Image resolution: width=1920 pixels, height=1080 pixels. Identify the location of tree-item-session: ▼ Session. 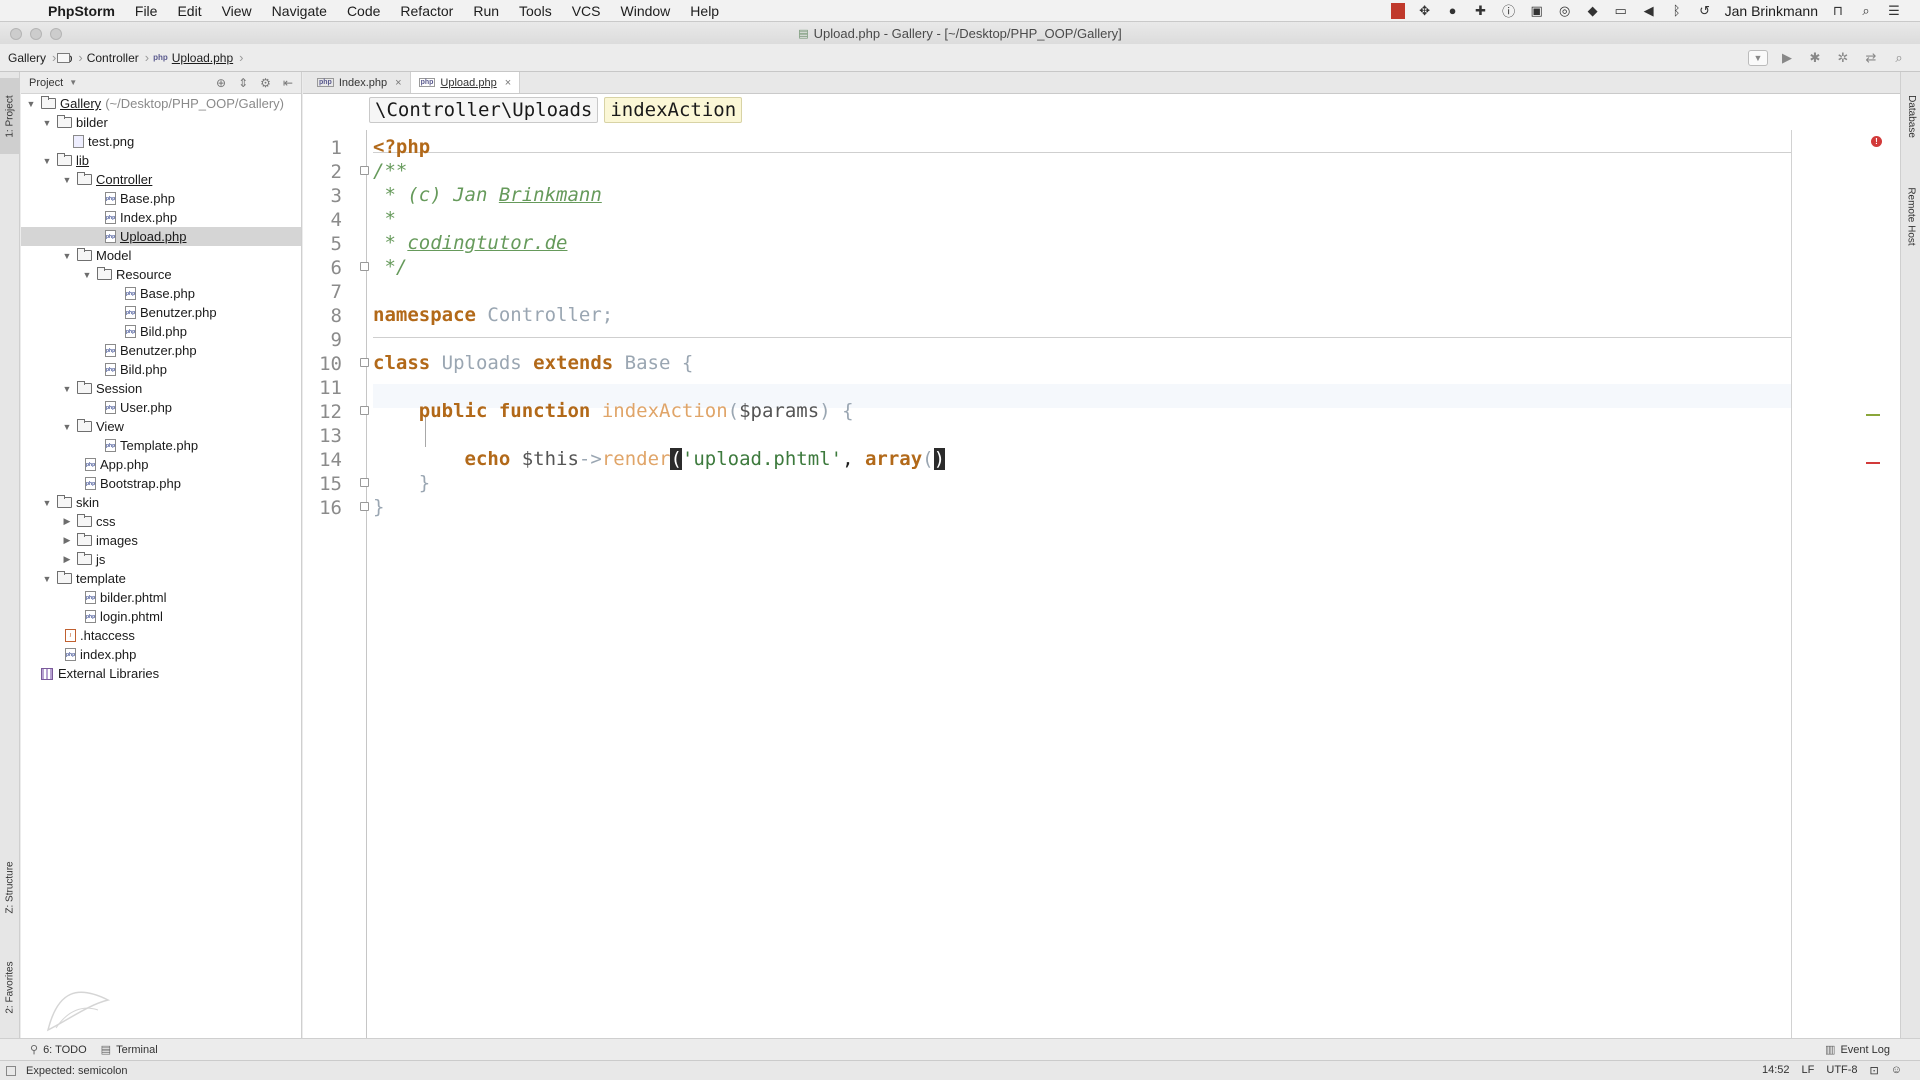
(161, 388).